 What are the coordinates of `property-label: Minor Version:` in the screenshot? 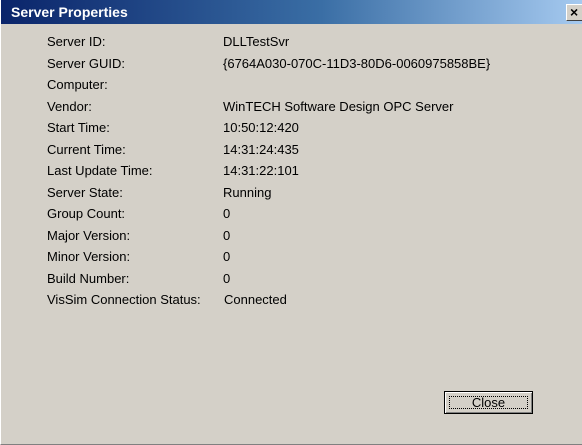 It's located at (89, 256).